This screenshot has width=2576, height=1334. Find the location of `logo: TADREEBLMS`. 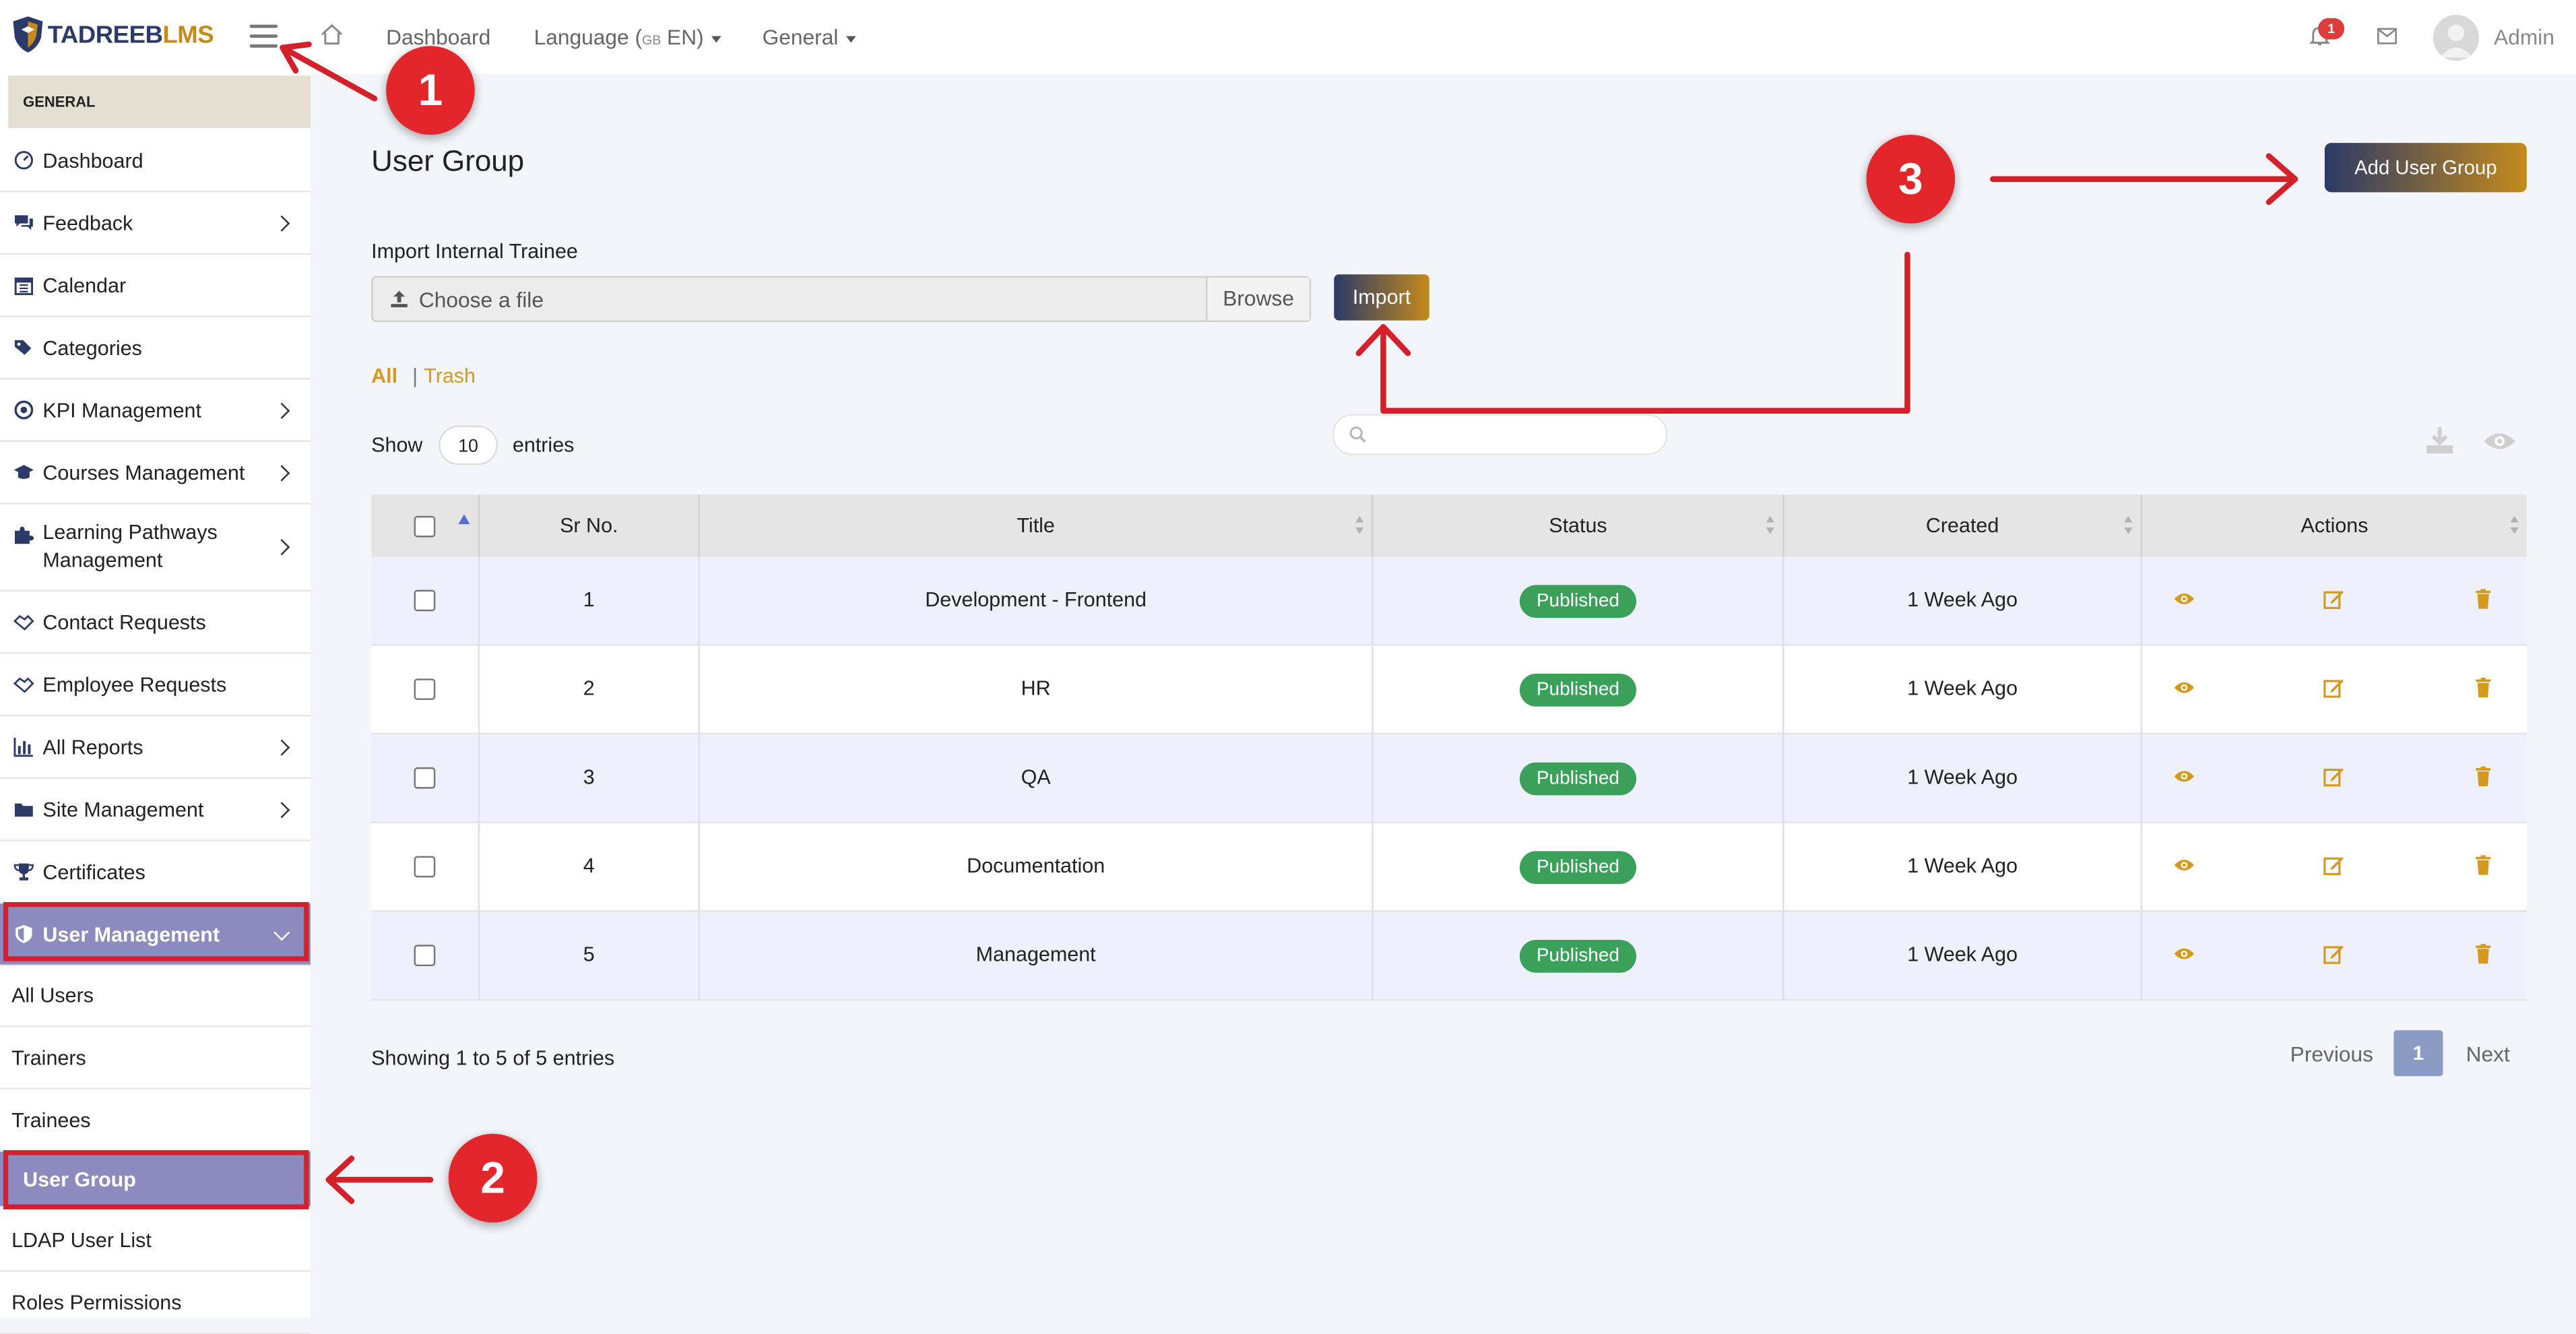

logo: TADREEBLMS is located at coordinates (113, 35).